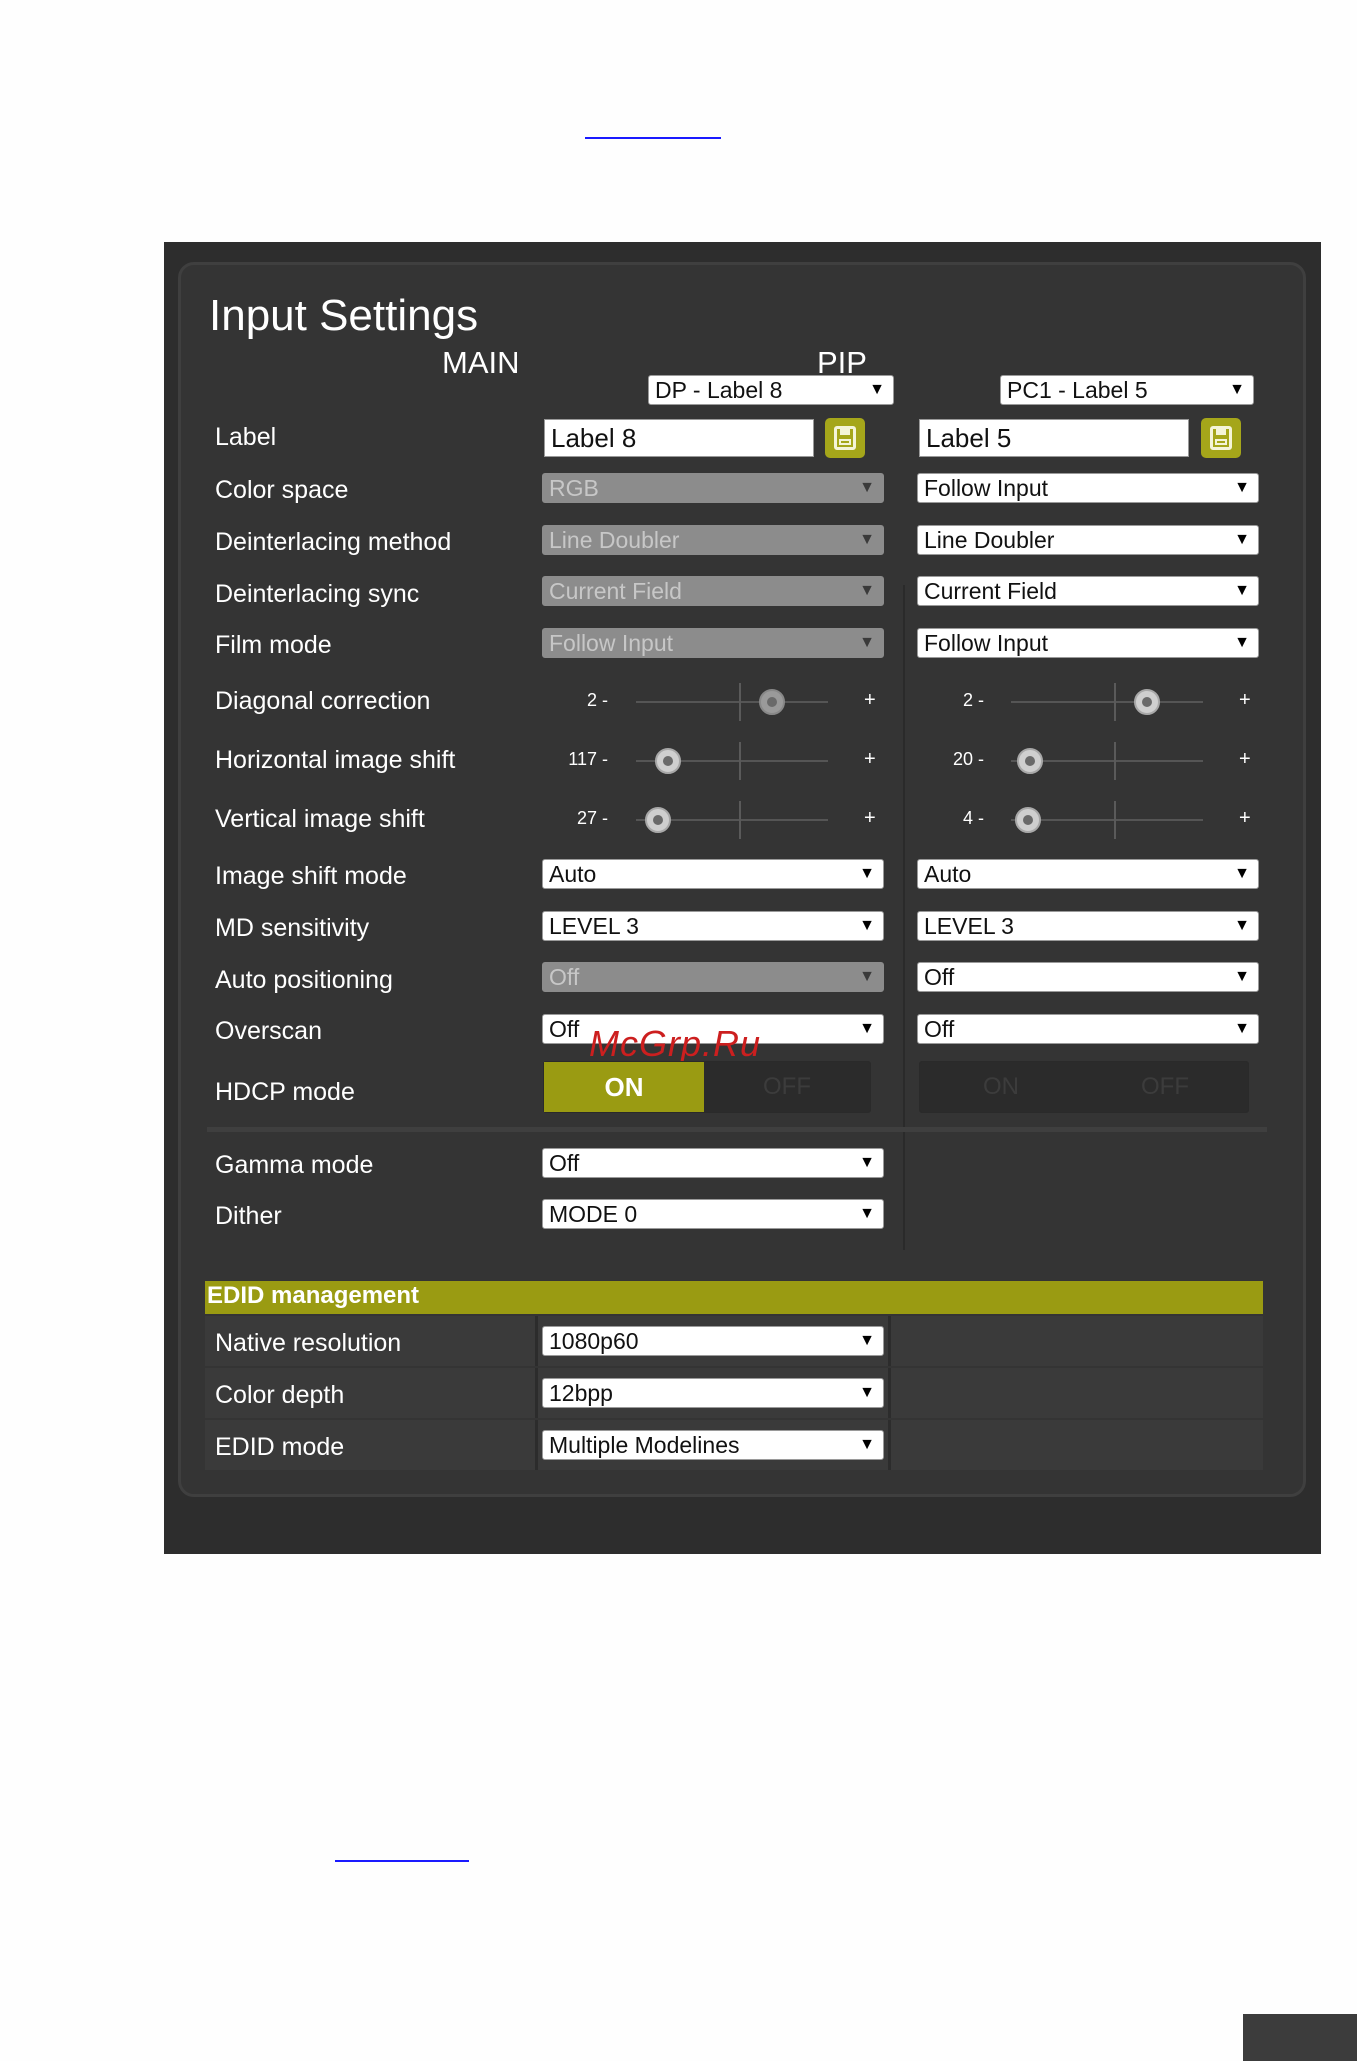  I want to click on main-hshift-center-tick, so click(740, 761).